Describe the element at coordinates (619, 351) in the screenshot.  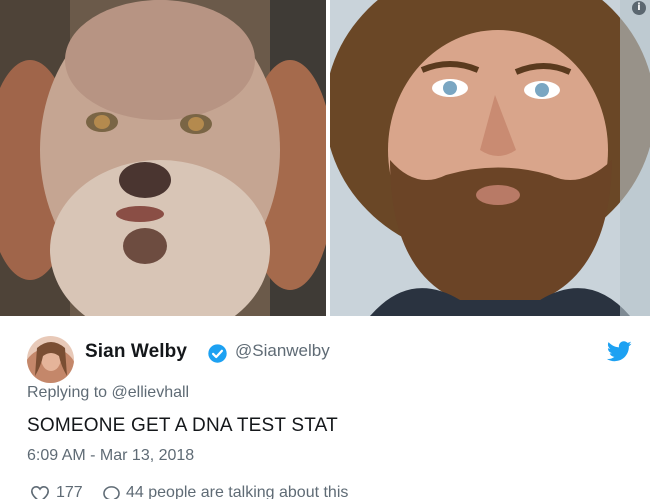
I see `twitter-bird-icon` at that location.